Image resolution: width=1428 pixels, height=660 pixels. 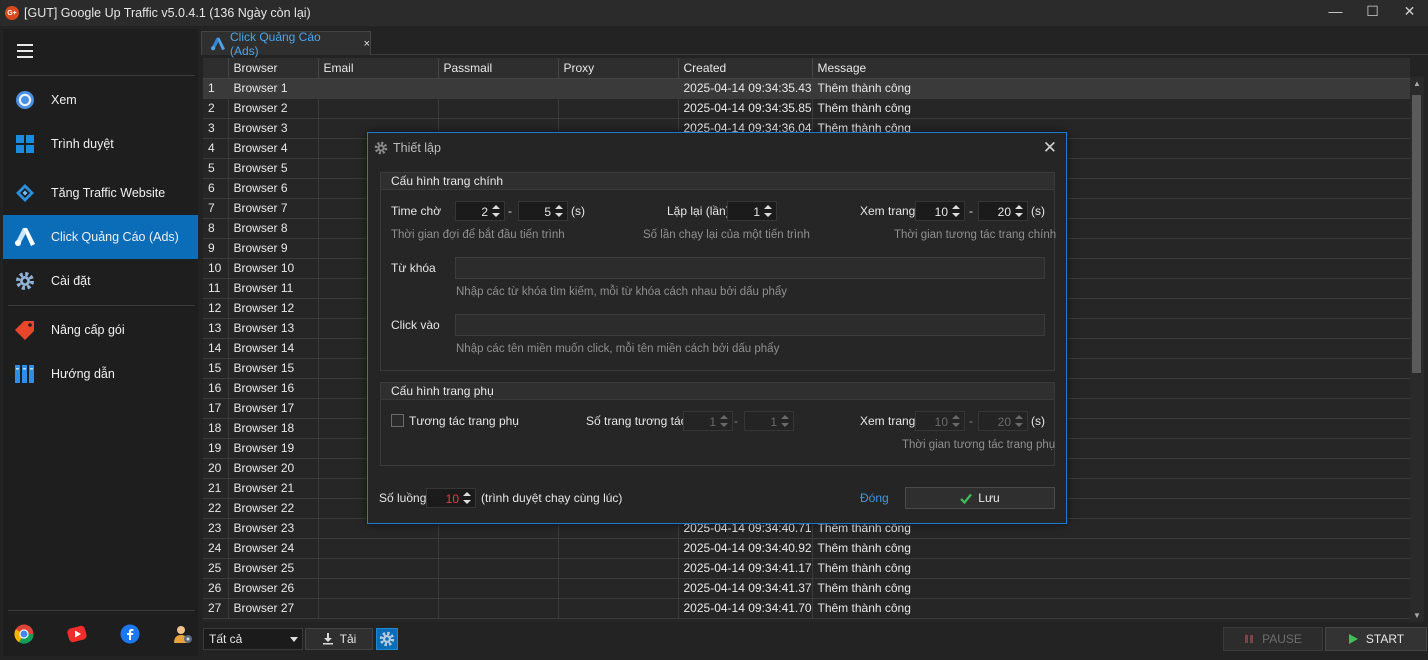 I want to click on table-cell: Browser 4, so click(x=273, y=148).